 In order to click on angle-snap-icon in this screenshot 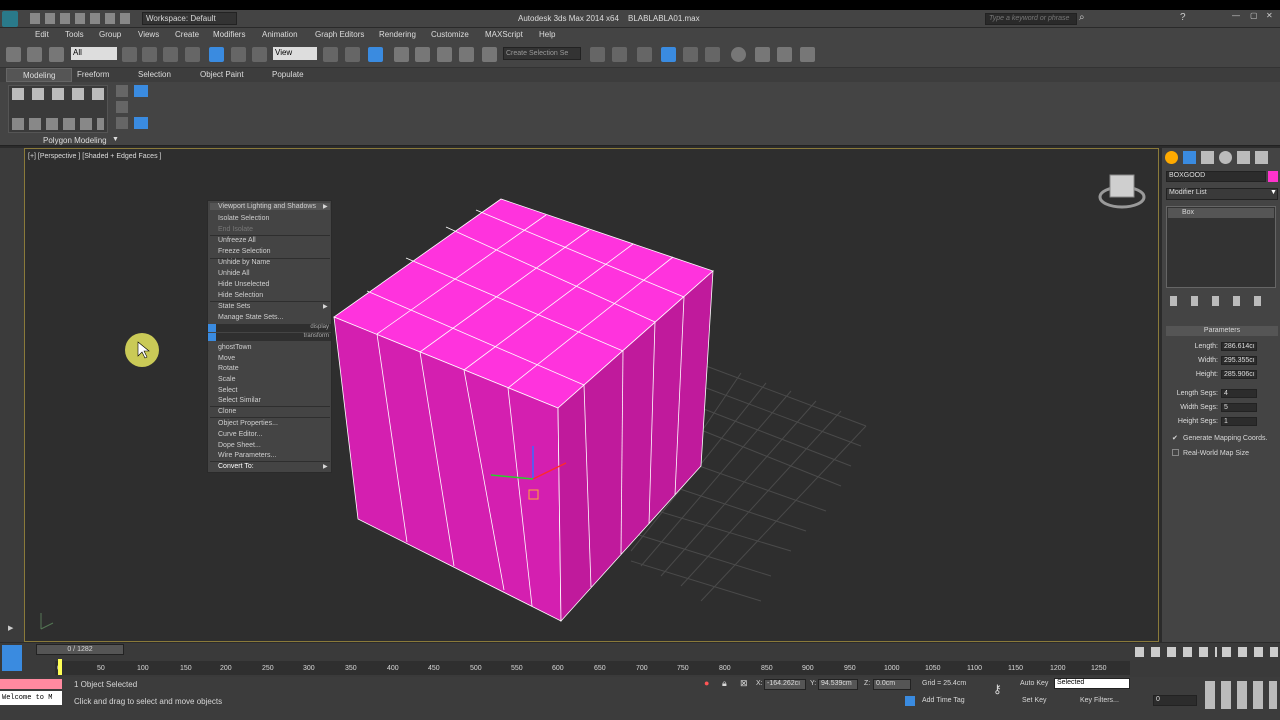, I will do `click(422, 54)`.